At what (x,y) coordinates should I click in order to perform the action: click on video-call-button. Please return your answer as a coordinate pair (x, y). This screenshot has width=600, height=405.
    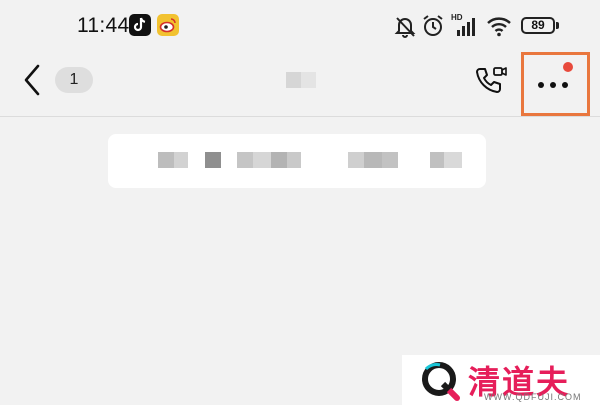
    Looking at the image, I should click on (490, 81).